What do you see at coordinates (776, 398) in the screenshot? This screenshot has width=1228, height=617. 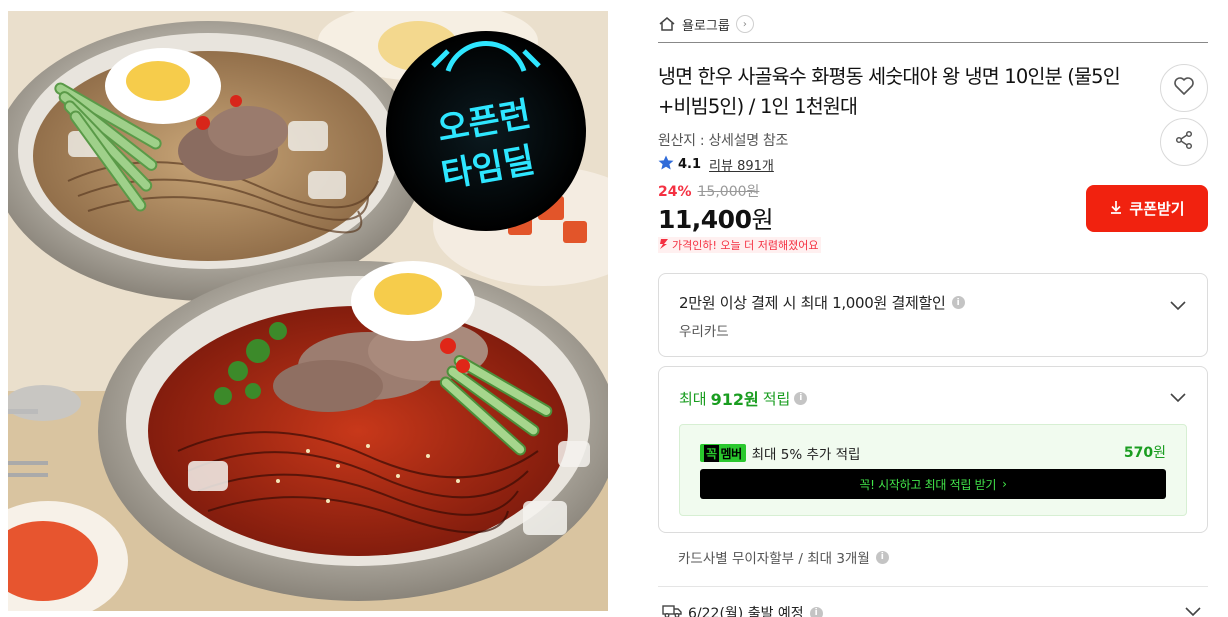 I see `points-suffix: 적립` at bounding box center [776, 398].